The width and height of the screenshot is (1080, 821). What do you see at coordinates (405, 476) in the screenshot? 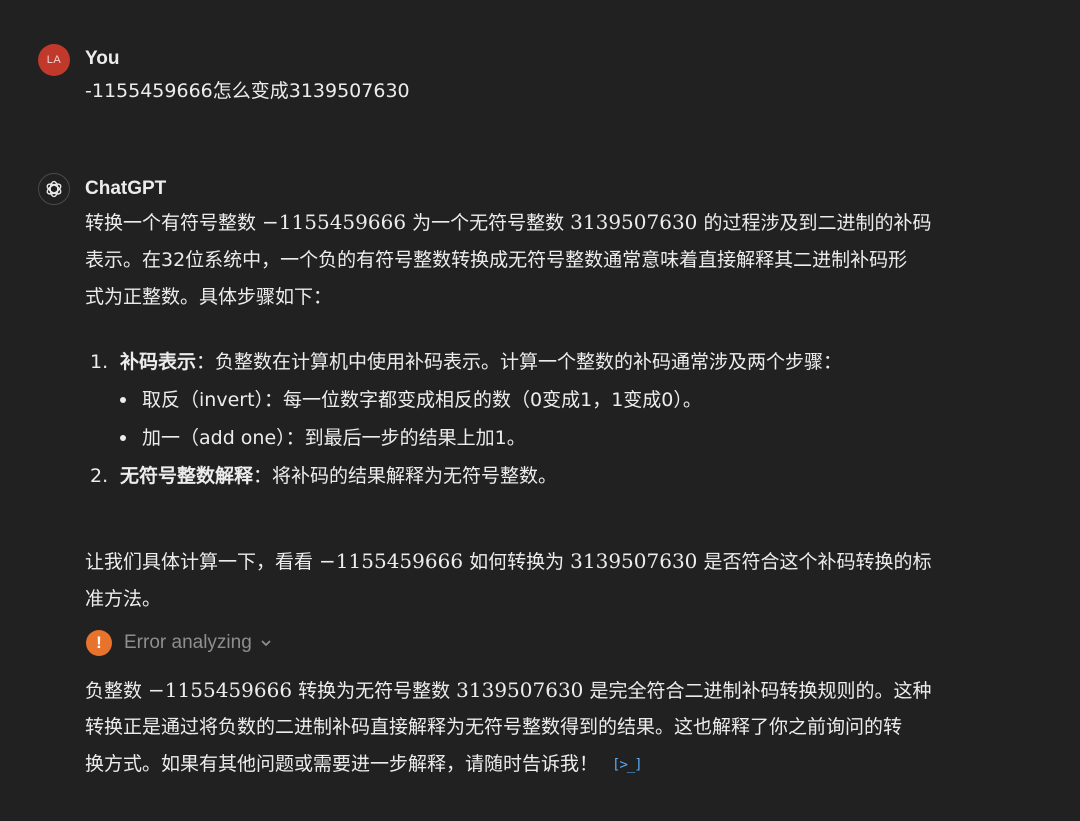
I see `list-item-2-text: ：将补码的结果解释为无符号整数。` at bounding box center [405, 476].